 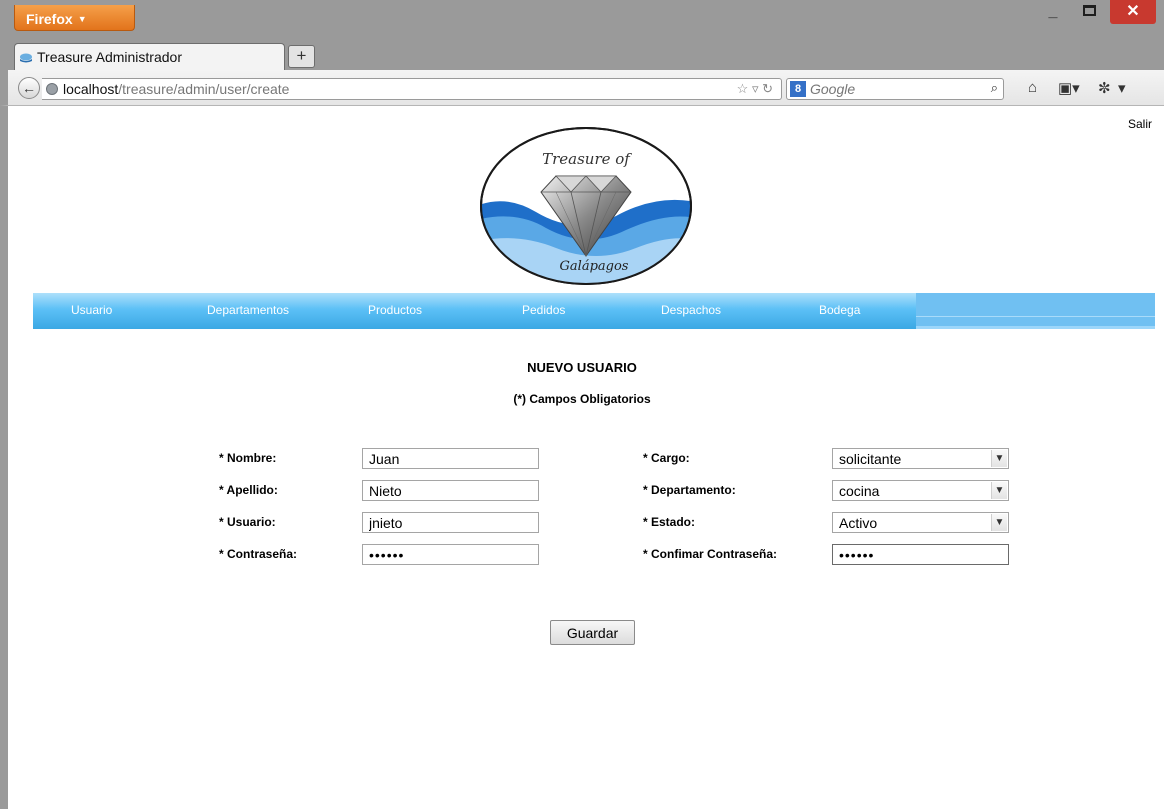 I want to click on url-path: /treasure/admin/user/create, so click(x=204, y=89).